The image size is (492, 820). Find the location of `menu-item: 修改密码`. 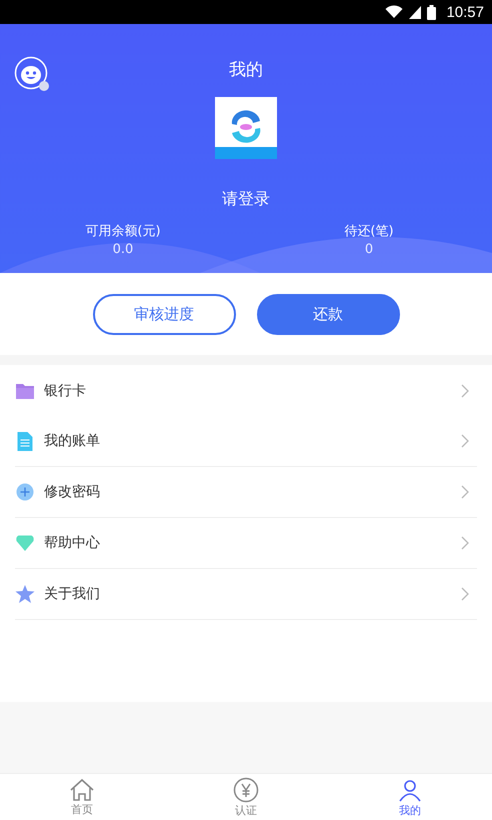

menu-item: 修改密码 is located at coordinates (246, 492).